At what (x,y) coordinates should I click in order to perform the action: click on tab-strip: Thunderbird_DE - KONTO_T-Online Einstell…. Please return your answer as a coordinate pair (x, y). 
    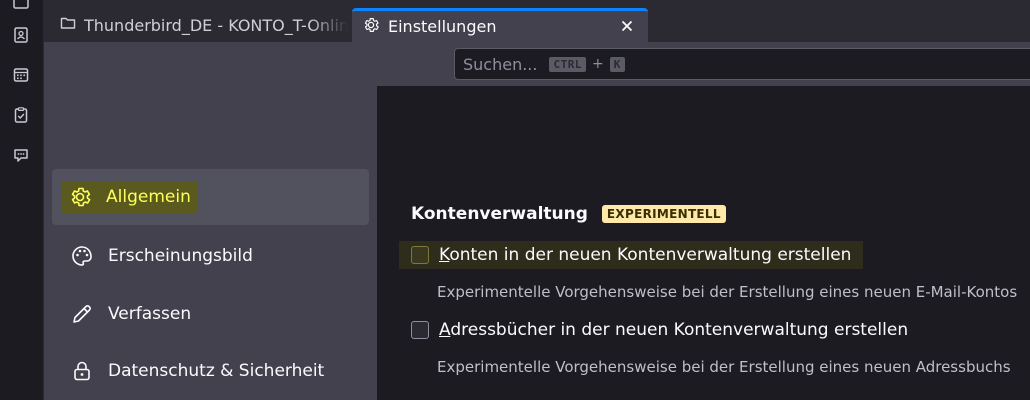
    Looking at the image, I should click on (537, 21).